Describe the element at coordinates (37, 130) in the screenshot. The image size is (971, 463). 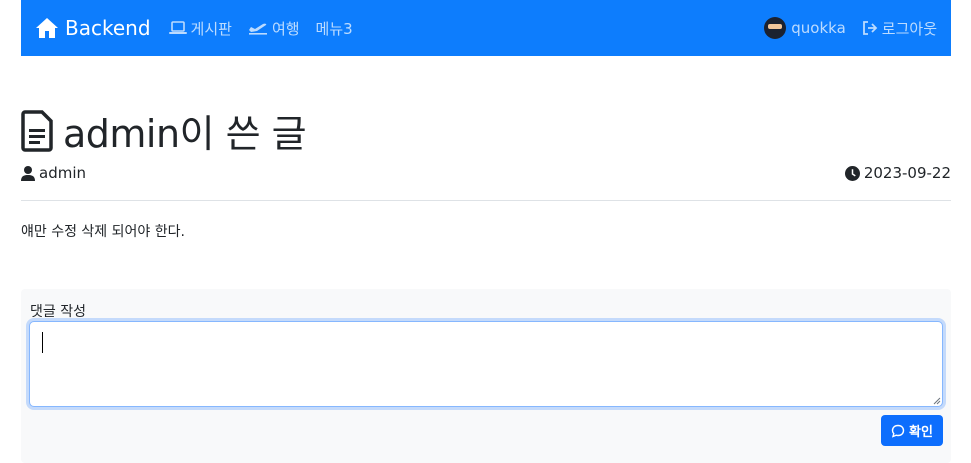
I see `file-text-icon` at that location.